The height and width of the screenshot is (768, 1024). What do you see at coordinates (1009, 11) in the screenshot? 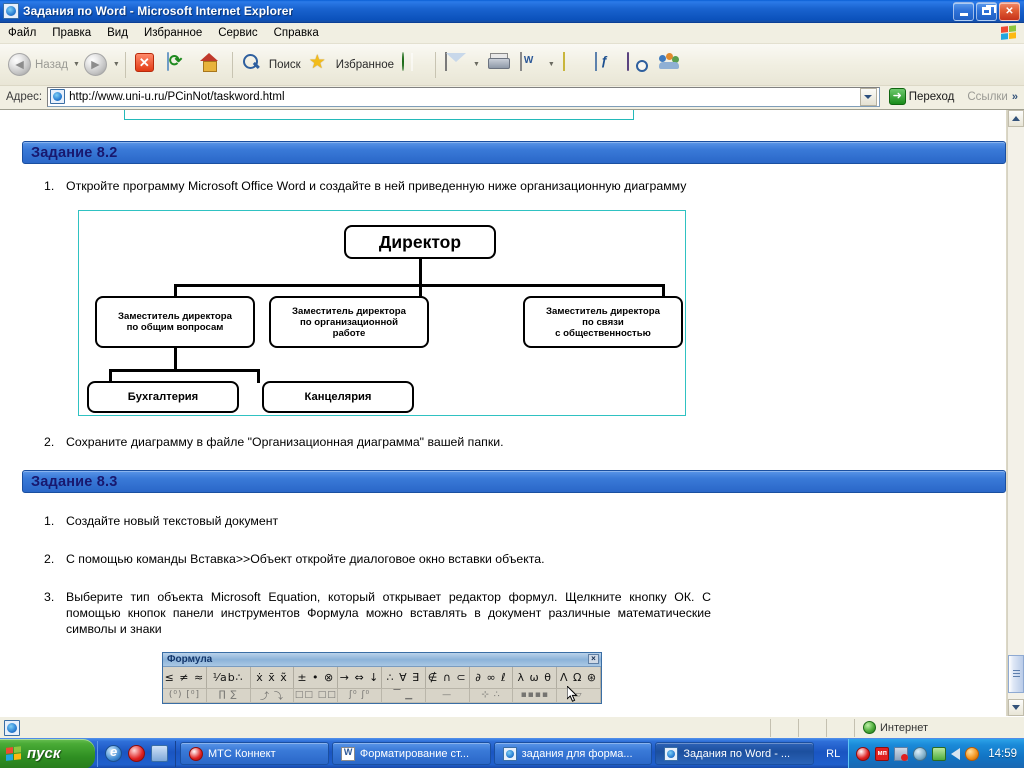
I see `close-button: ✕` at bounding box center [1009, 11].